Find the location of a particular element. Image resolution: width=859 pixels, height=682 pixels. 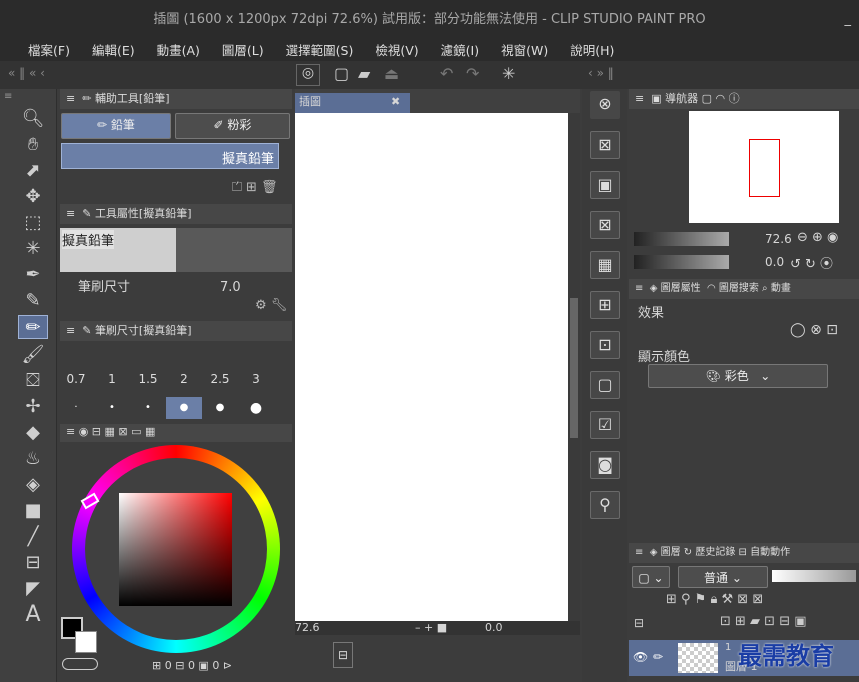

rotate-buttons-icon: ↺ ↻ ⦿ is located at coordinates (811, 262).